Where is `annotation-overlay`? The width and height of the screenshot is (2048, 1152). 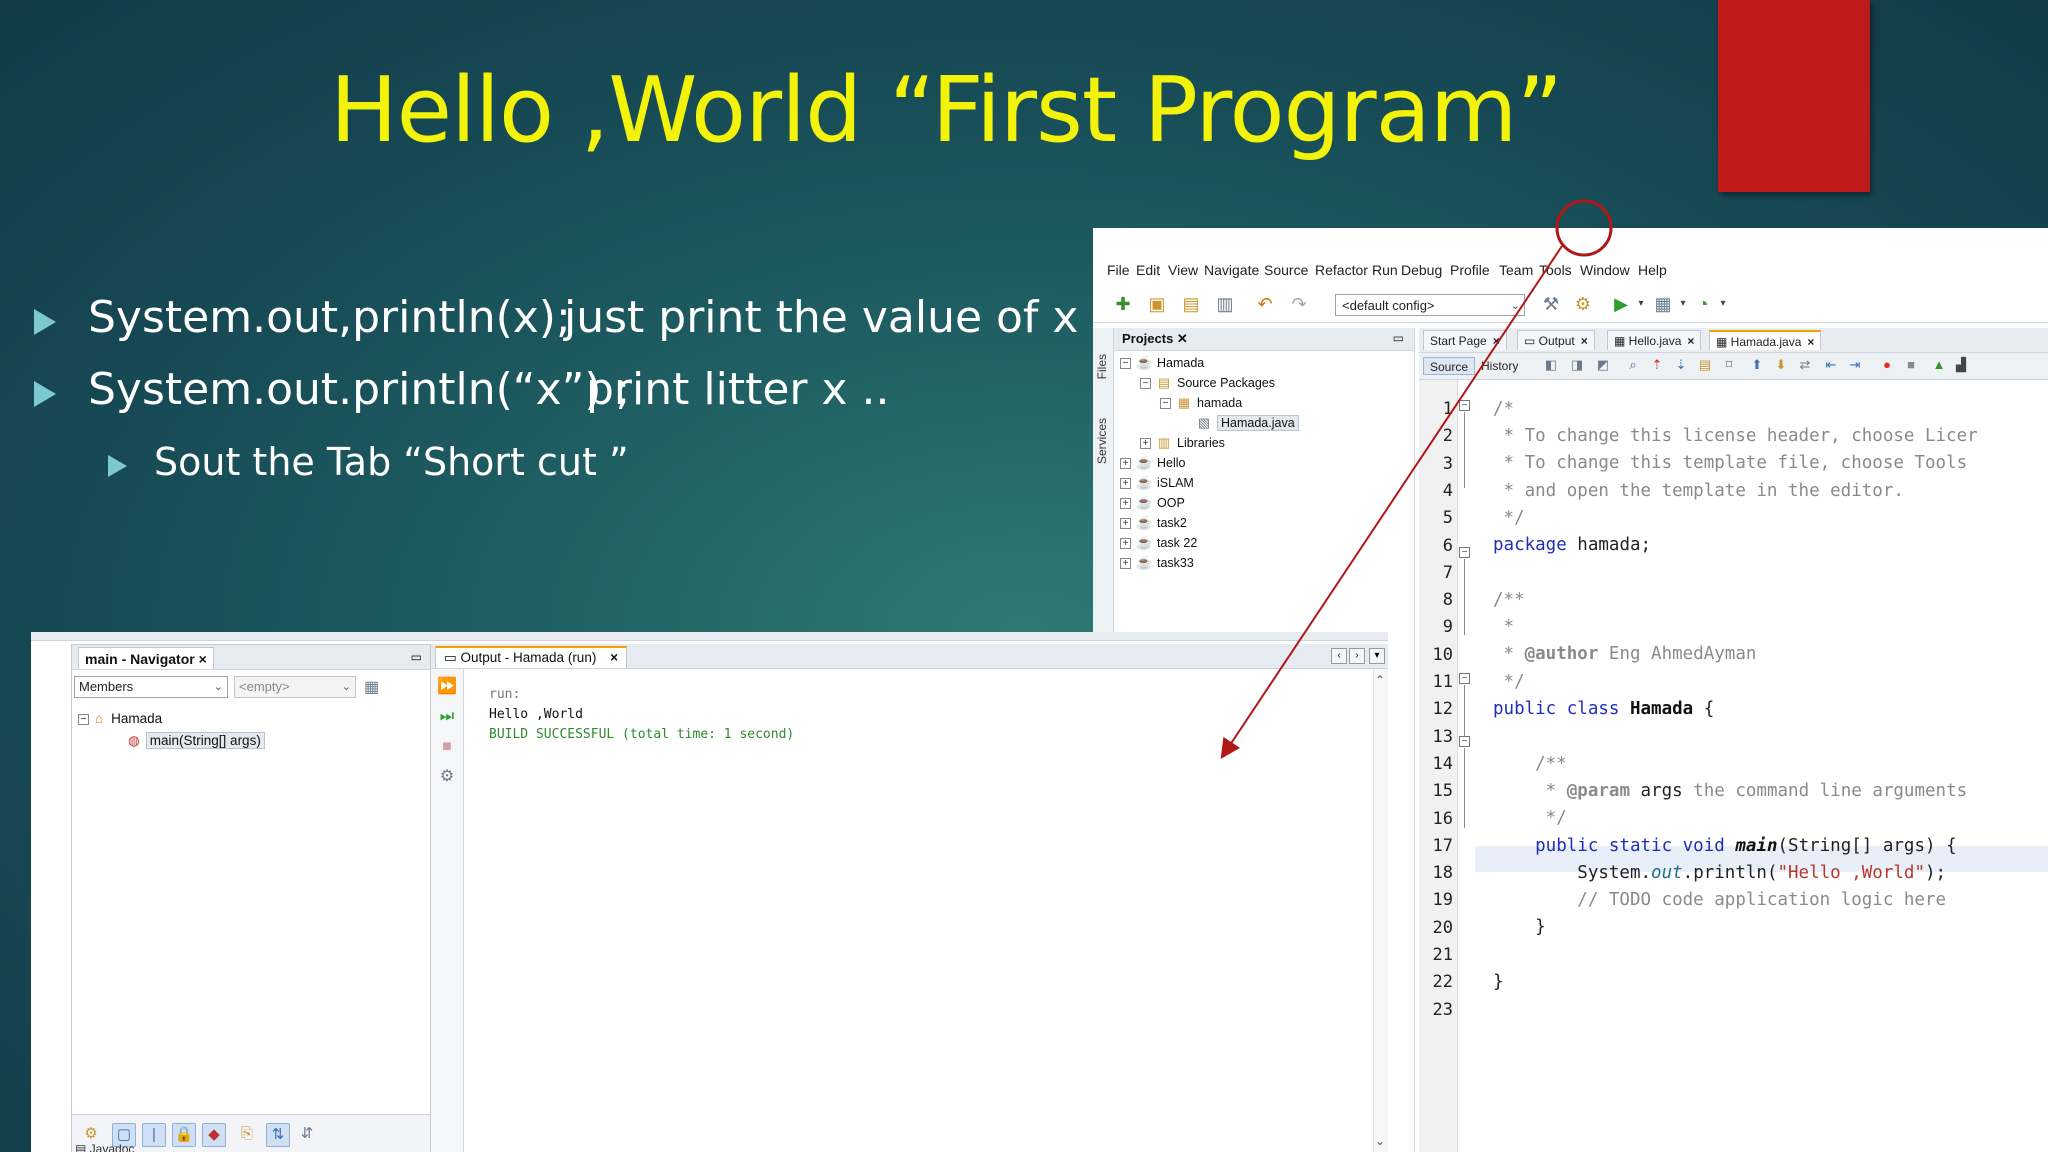 annotation-overlay is located at coordinates (1416, 479).